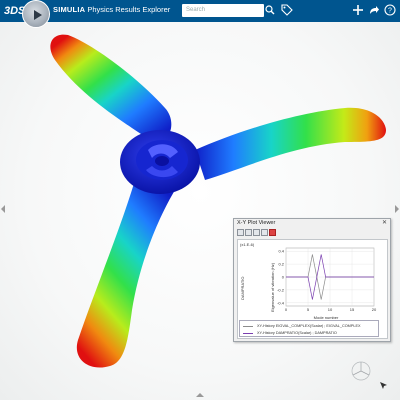  I want to click on x-tick-label: 15, so click(352, 309).